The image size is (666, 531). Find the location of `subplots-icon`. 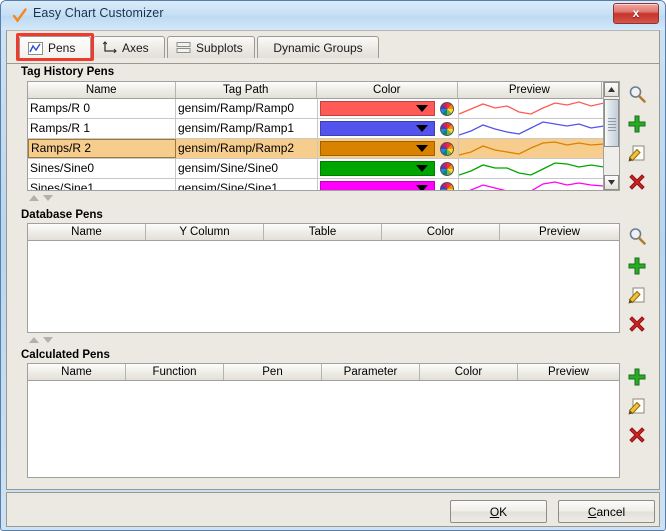

subplots-icon is located at coordinates (183, 47).